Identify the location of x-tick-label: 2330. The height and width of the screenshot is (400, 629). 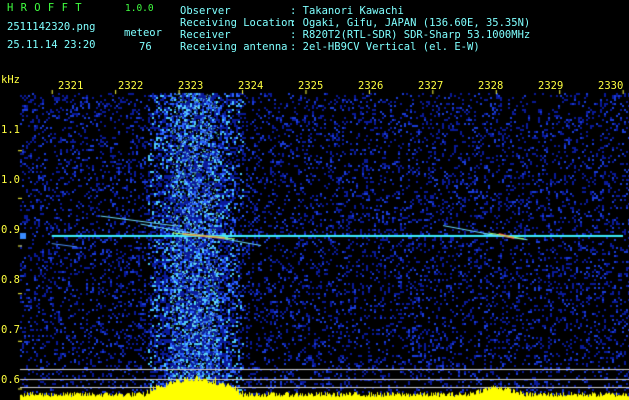
(611, 86).